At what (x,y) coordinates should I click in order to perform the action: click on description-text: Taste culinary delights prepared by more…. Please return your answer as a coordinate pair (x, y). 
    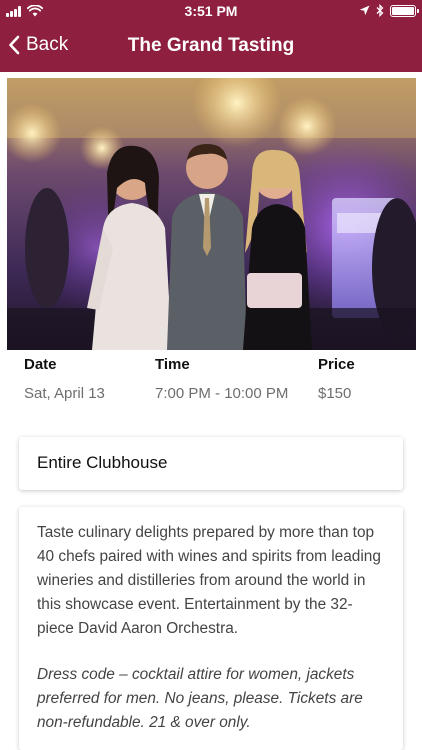
    Looking at the image, I should click on (209, 580).